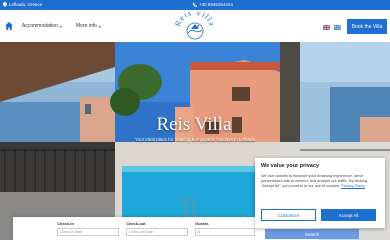  Describe the element at coordinates (225, 232) in the screenshot. I see `guests-select: 1` at that location.